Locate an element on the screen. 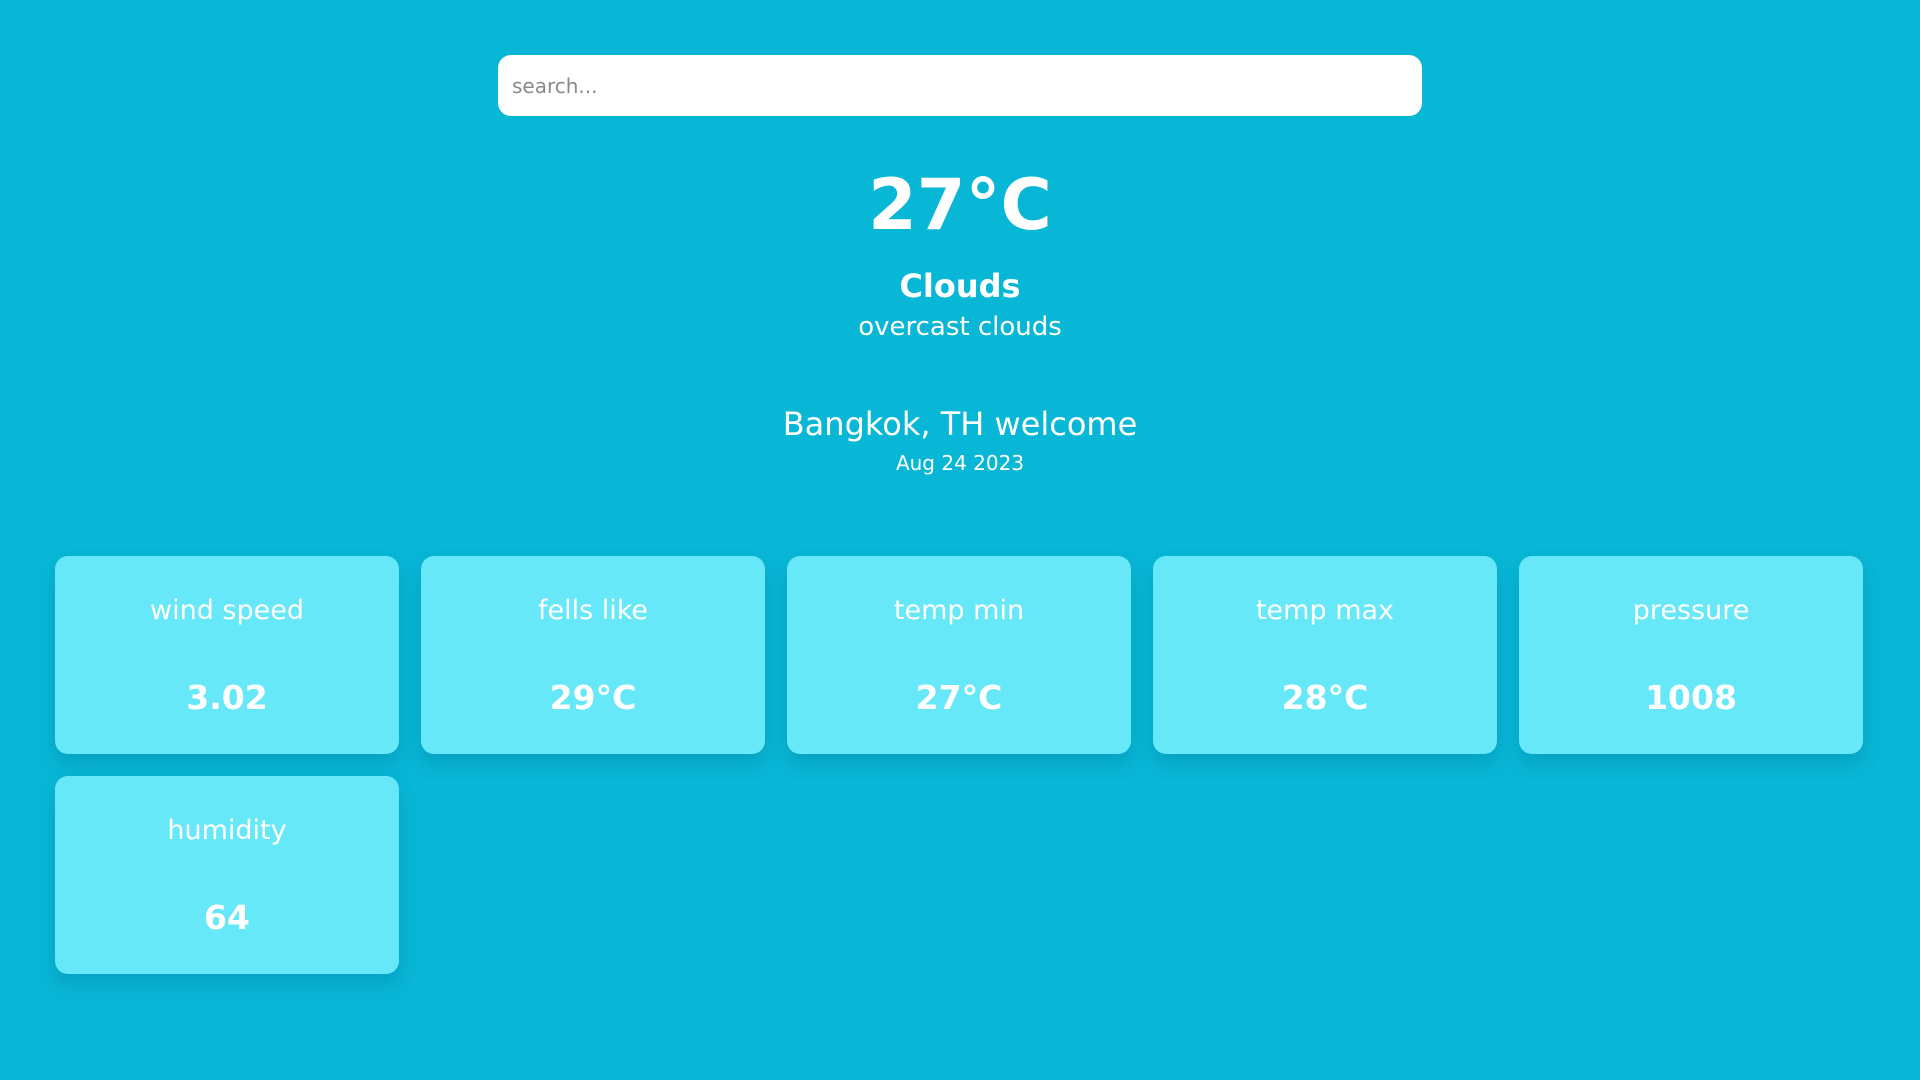  card-label: wind speed is located at coordinates (227, 610).